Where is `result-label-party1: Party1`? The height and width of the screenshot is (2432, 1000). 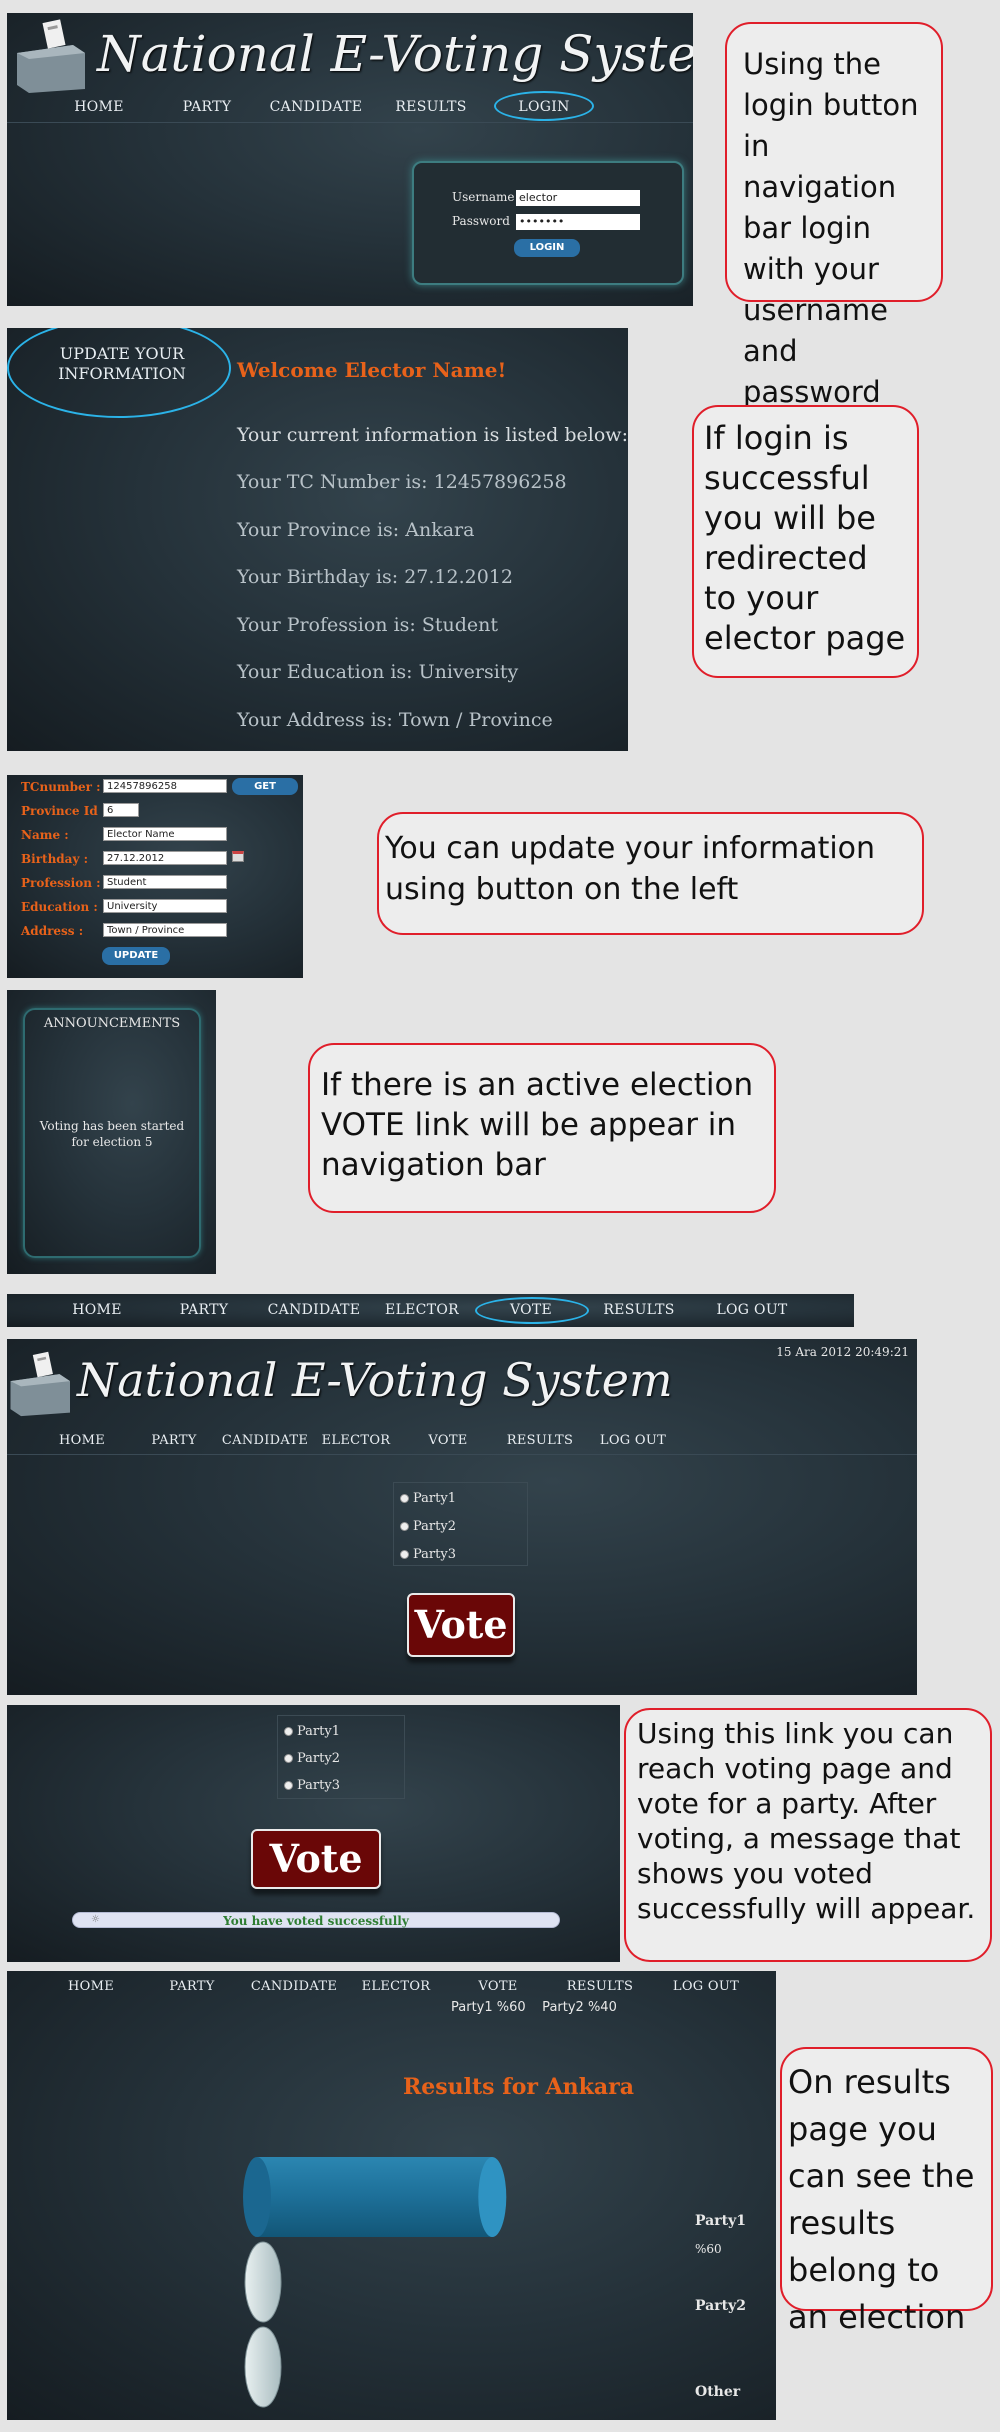
result-label-party1: Party1 is located at coordinates (720, 2221).